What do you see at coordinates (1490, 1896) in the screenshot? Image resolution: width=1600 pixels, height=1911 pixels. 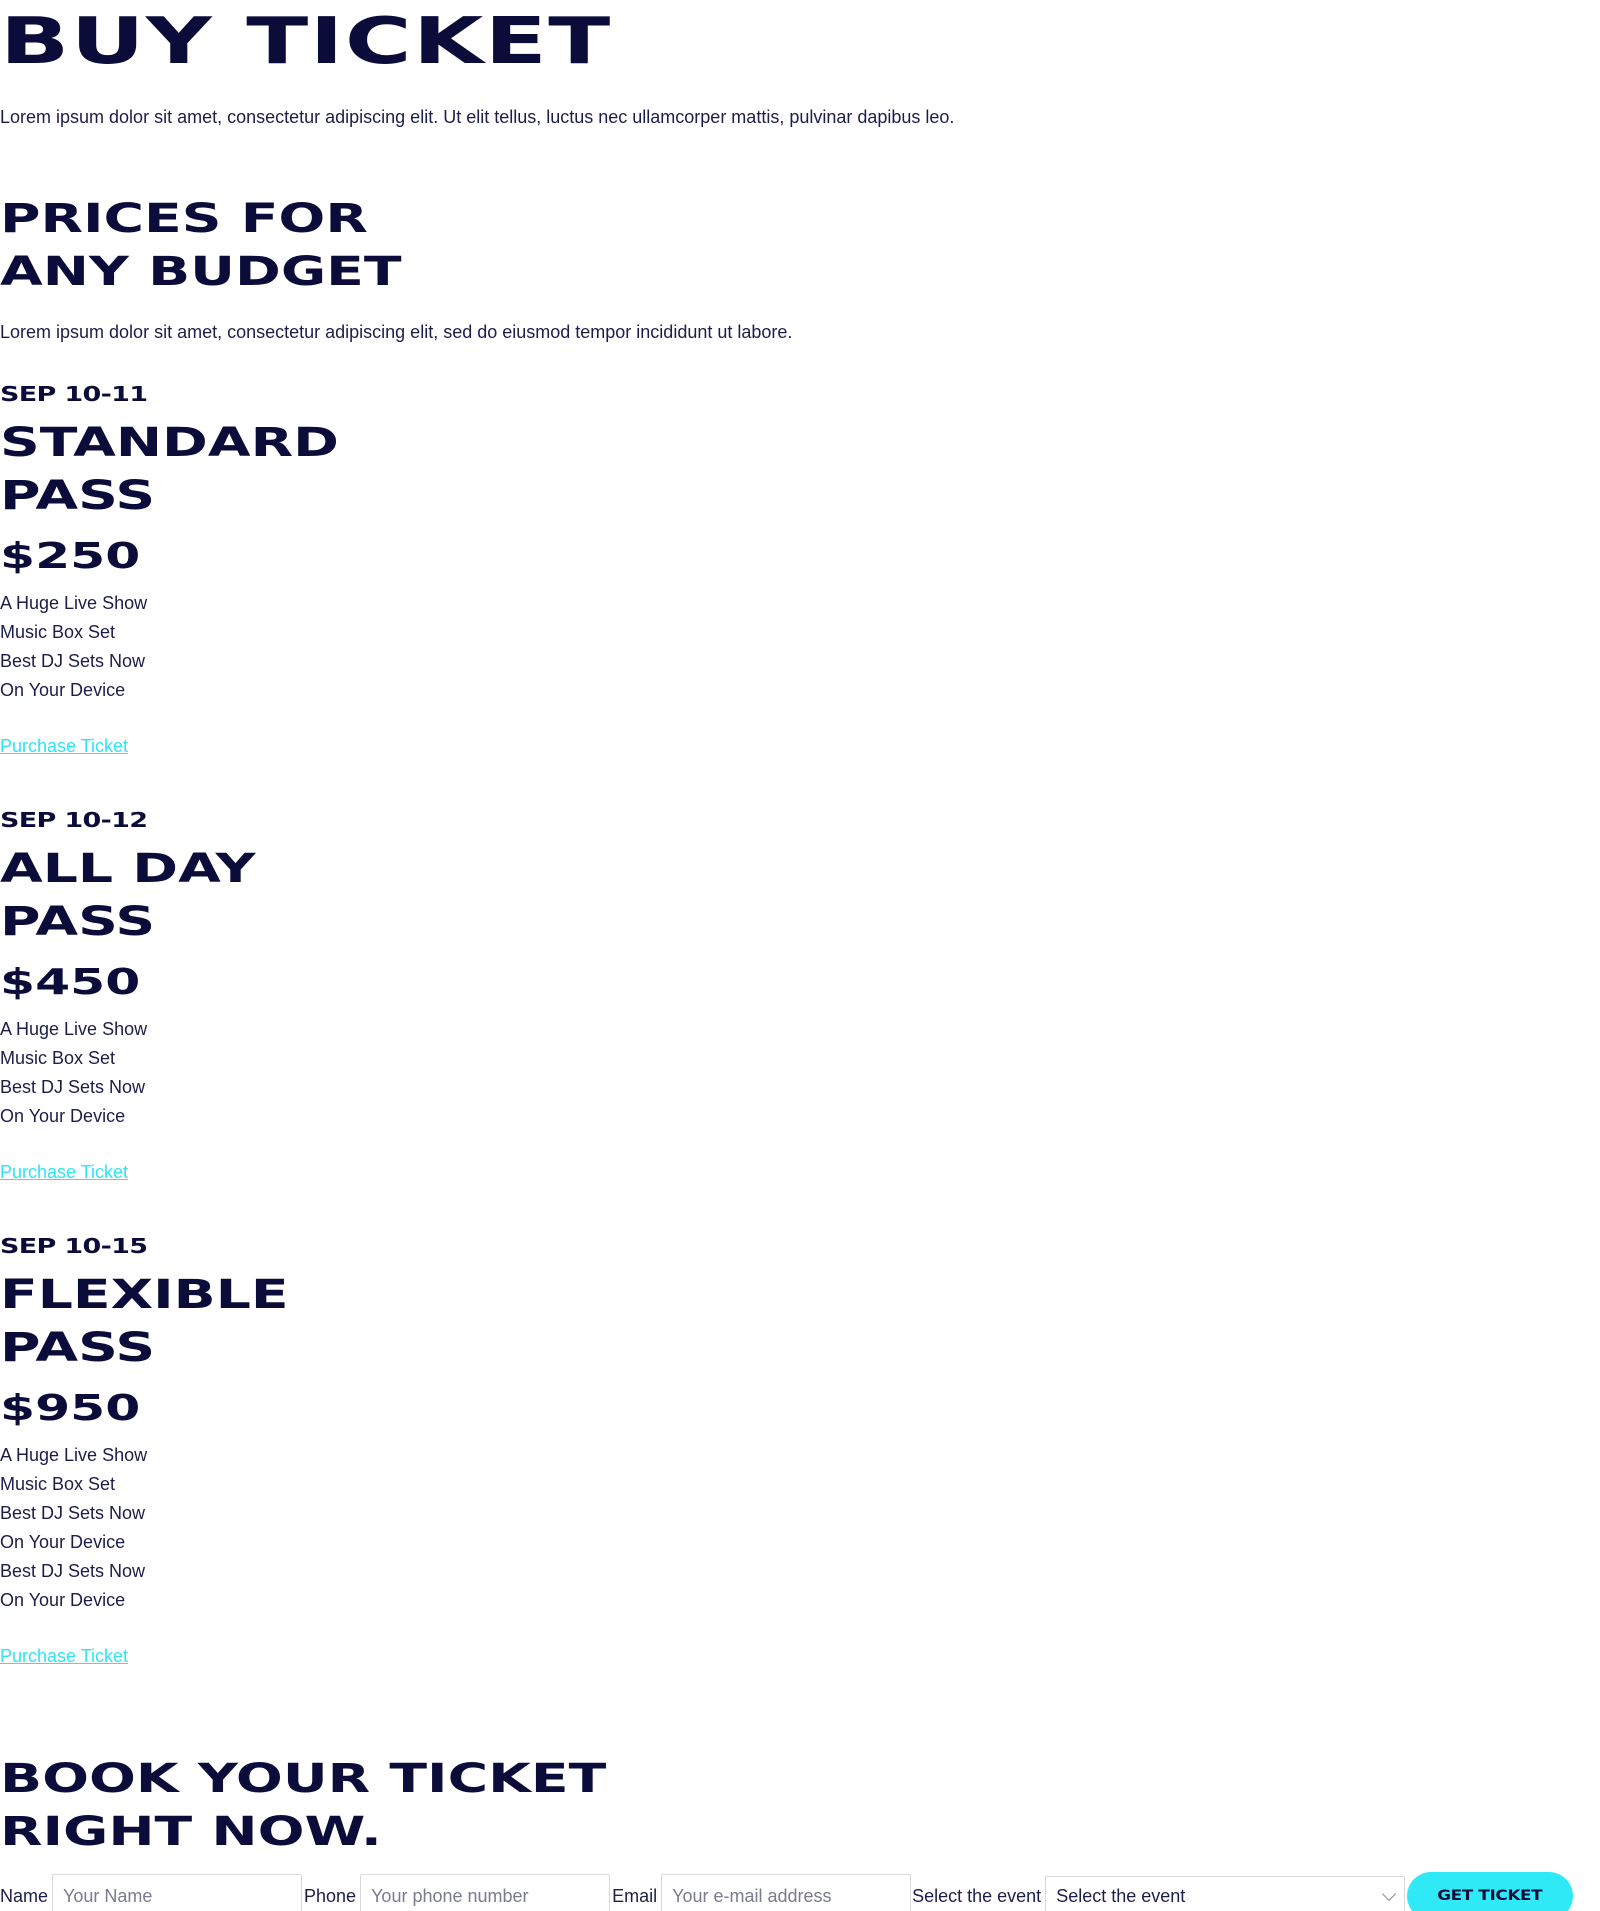 I see `get-ticket-label: GET TICKET` at bounding box center [1490, 1896].